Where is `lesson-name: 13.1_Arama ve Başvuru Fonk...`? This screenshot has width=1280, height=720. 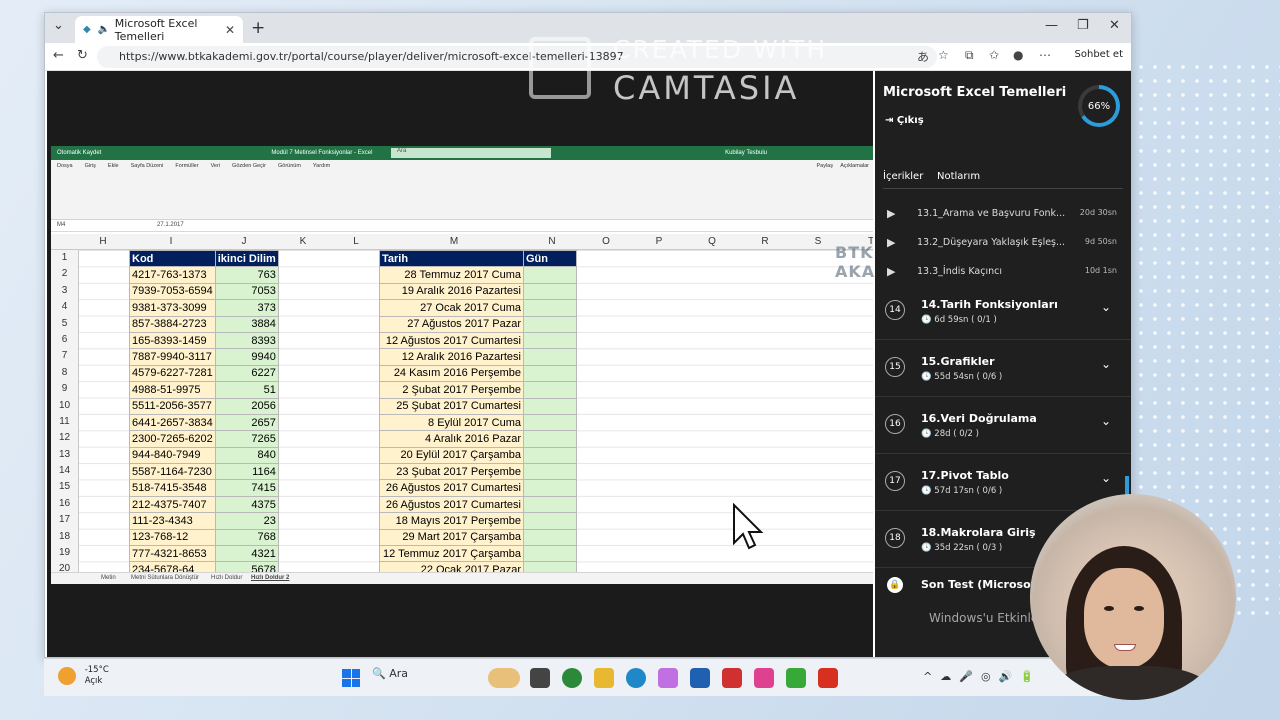
lesson-name: 13.1_Arama ve Başvuru Fonk... is located at coordinates (991, 213).